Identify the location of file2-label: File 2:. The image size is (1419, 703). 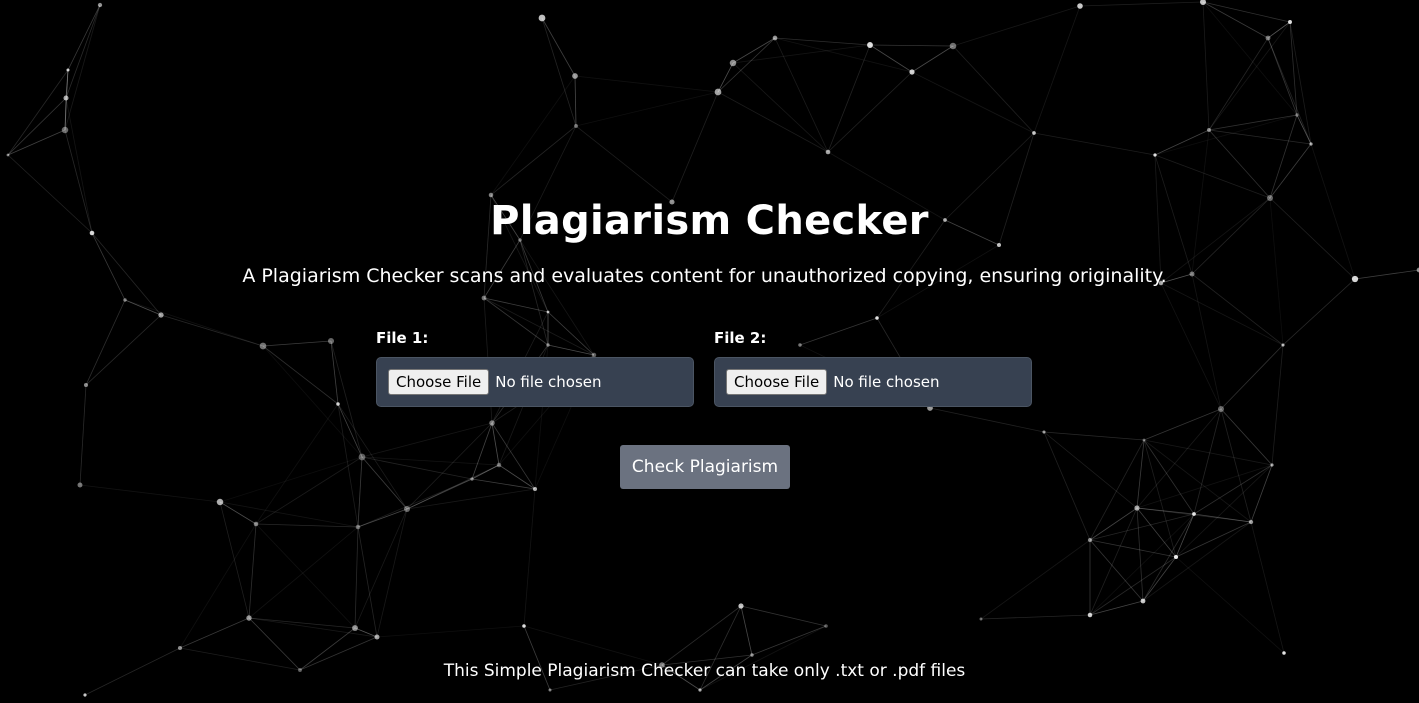
(740, 338).